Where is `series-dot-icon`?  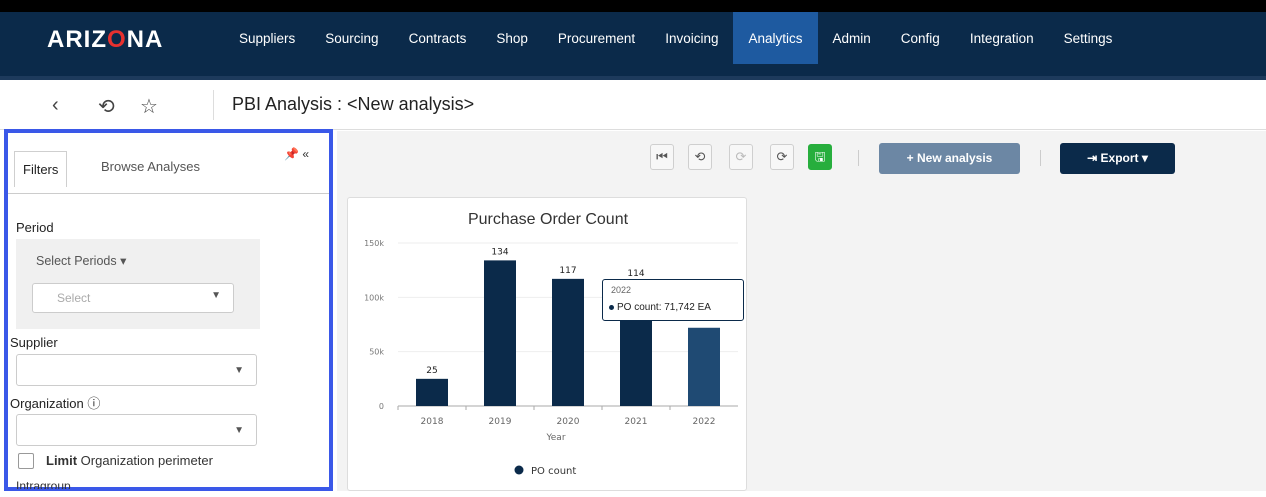
series-dot-icon is located at coordinates (611, 307).